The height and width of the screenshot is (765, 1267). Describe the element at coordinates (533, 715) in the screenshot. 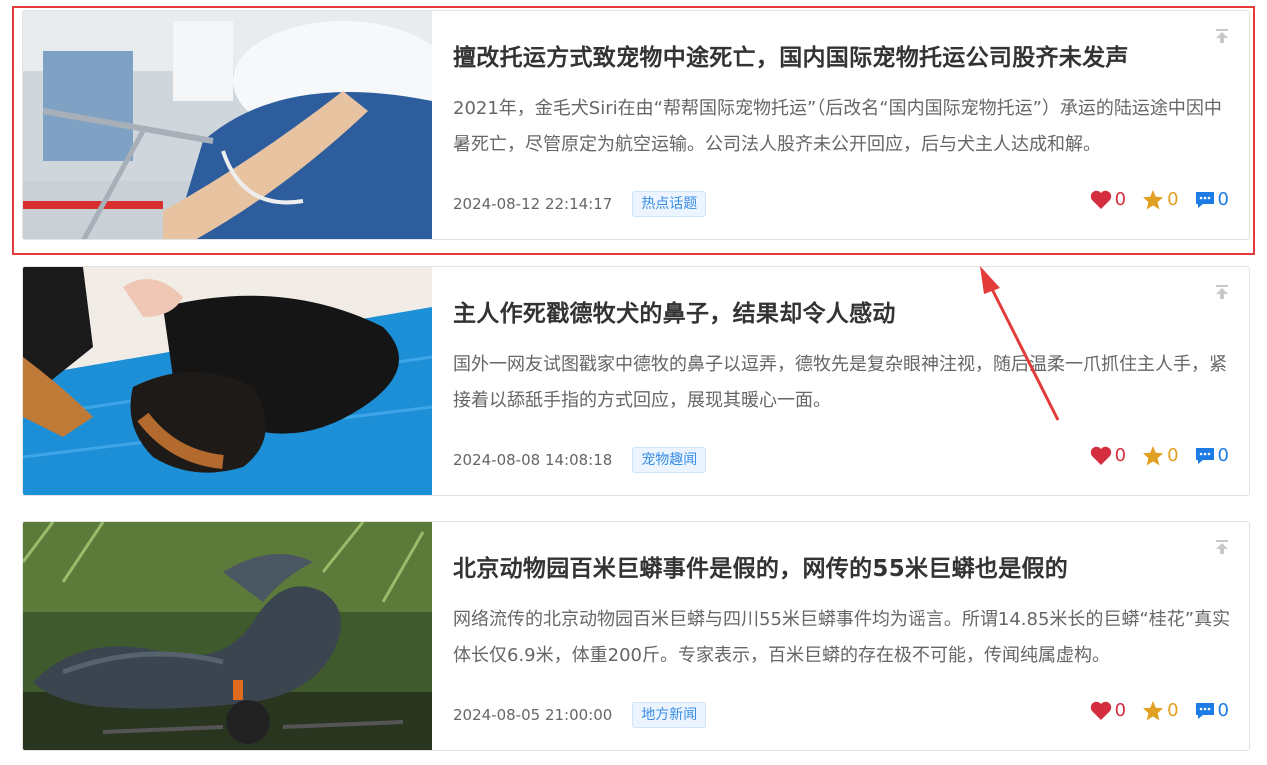

I see `article-date: 2024-08-05 21:00:00` at that location.